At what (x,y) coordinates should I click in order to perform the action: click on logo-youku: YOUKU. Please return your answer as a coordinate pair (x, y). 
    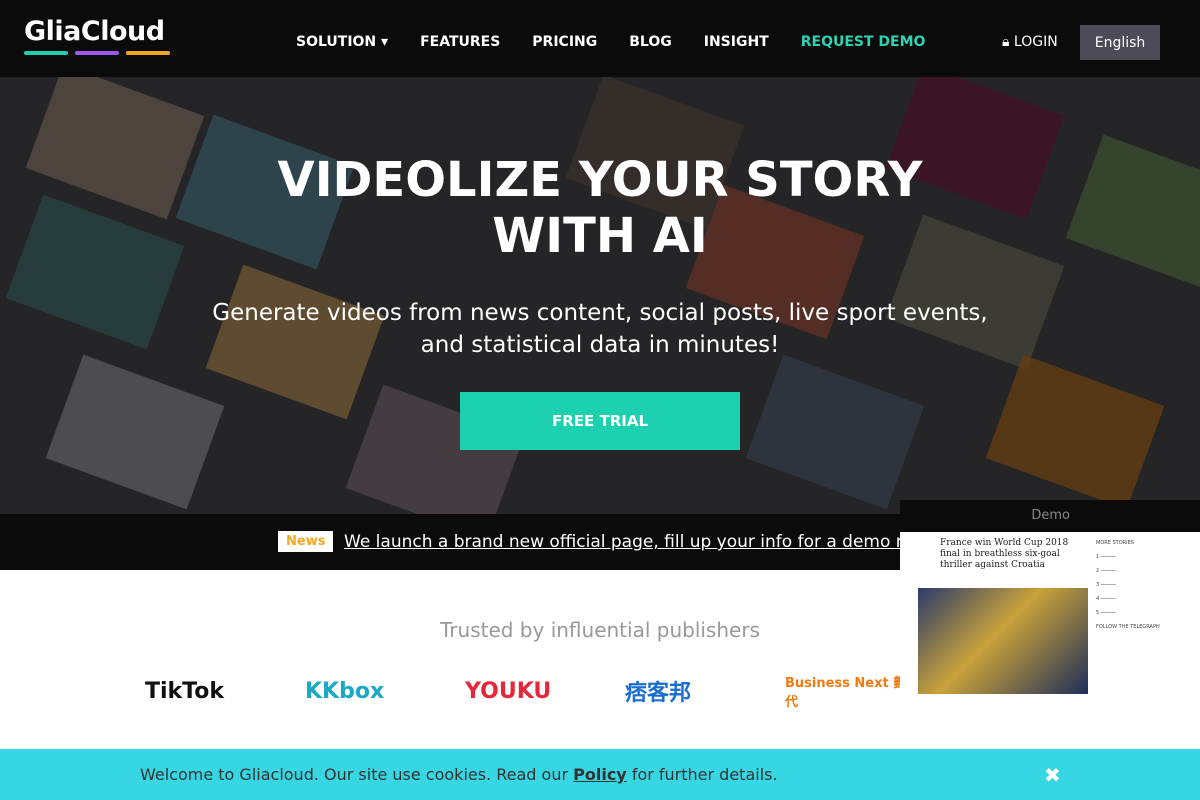
    Looking at the image, I should click on (508, 691).